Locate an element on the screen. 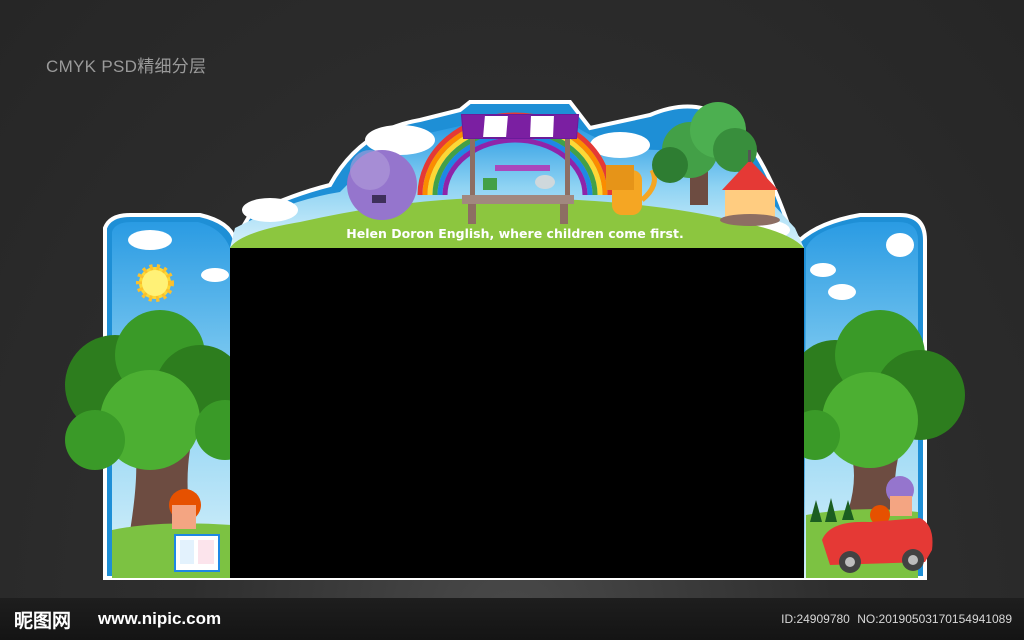 The width and height of the screenshot is (1024, 640). nipic-logo: 昵图网 is located at coordinates (43, 621).